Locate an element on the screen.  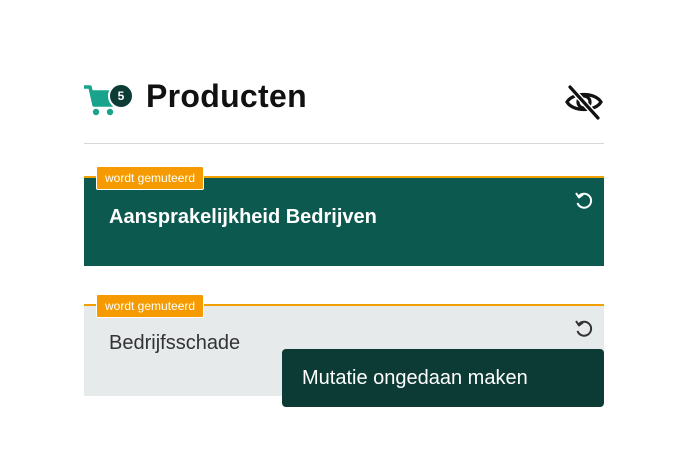
panel-header: 5 Producten is located at coordinates (344, 104).